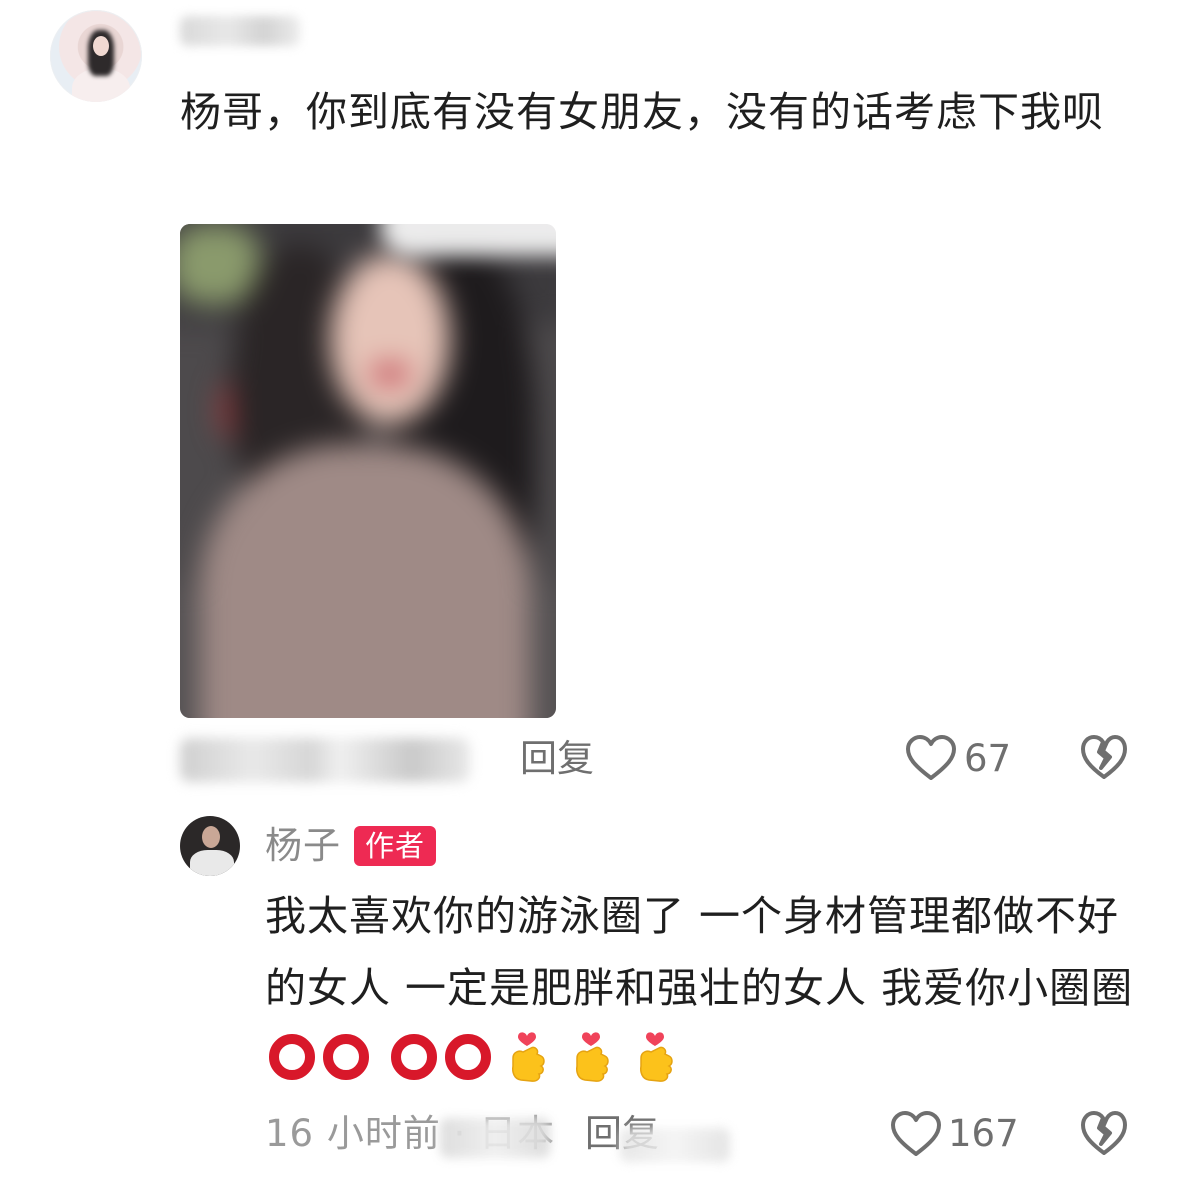 This screenshot has width=1180, height=1182. What do you see at coordinates (983, 1133) in the screenshot?
I see `like-count: 167` at bounding box center [983, 1133].